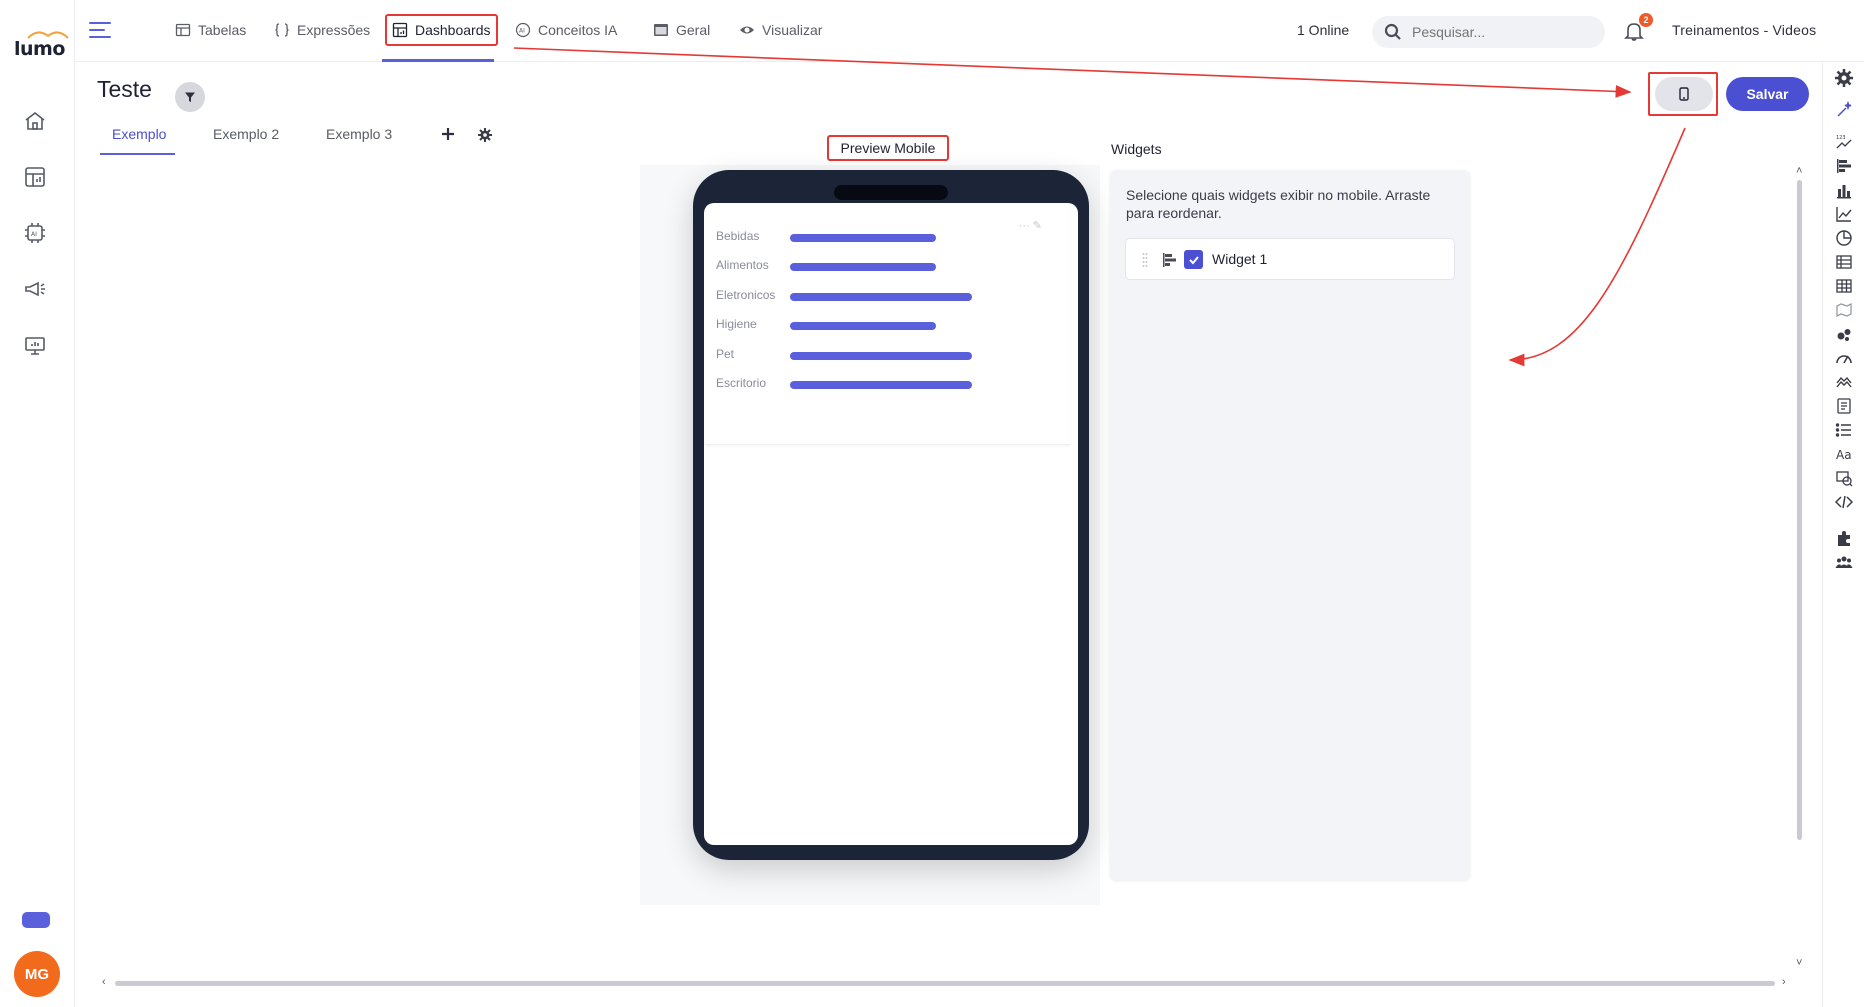 This screenshot has height=1007, width=1864. Describe the element at coordinates (1767, 94) in the screenshot. I see `save-button: Salvar` at that location.